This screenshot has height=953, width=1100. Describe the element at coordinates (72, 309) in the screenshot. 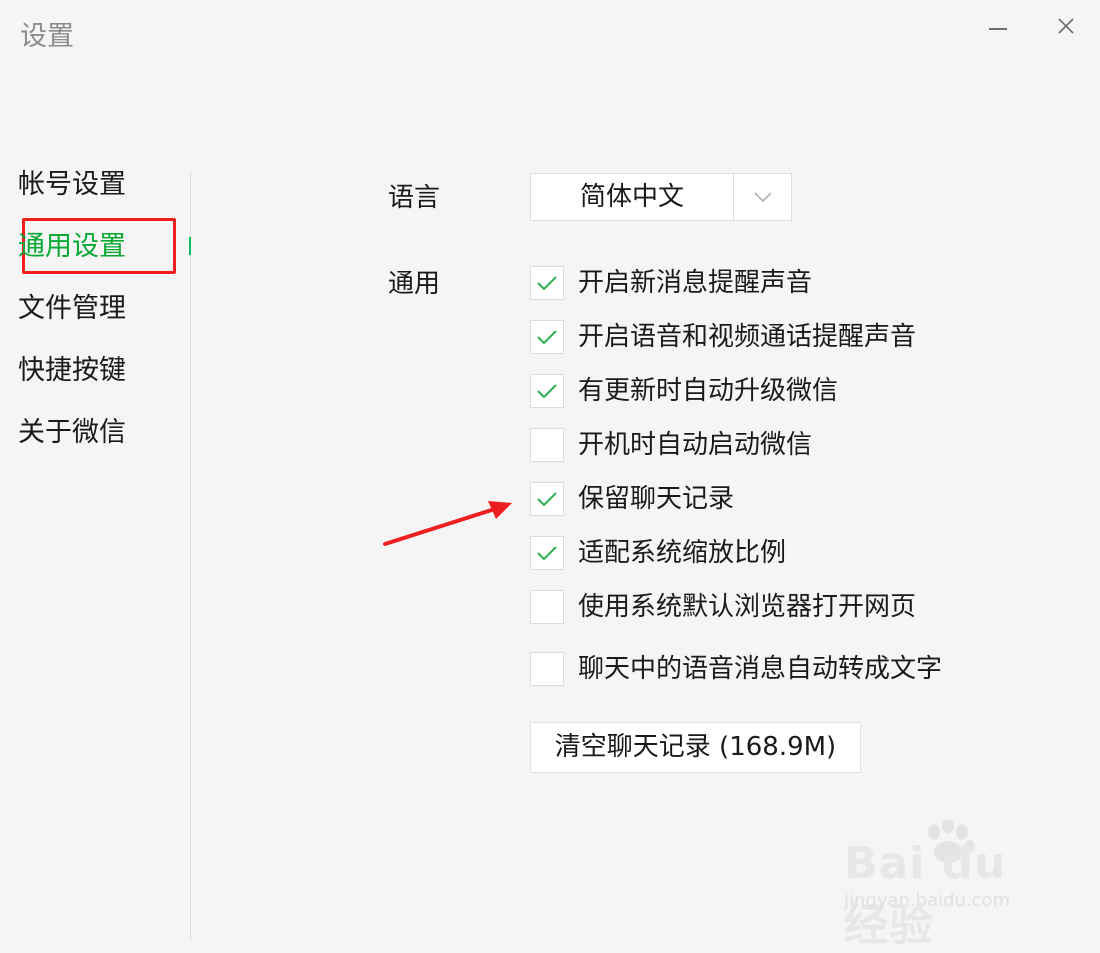

I see `sidebar-item-file-management: 文件管理` at that location.